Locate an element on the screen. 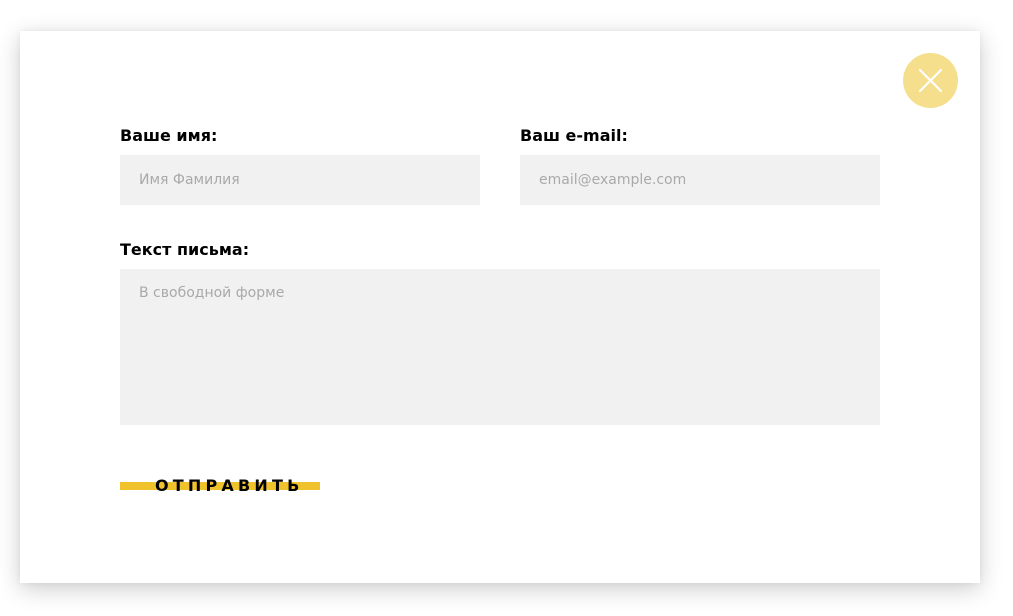 The image size is (1013, 616). message-label: Текст письма: is located at coordinates (185, 249).